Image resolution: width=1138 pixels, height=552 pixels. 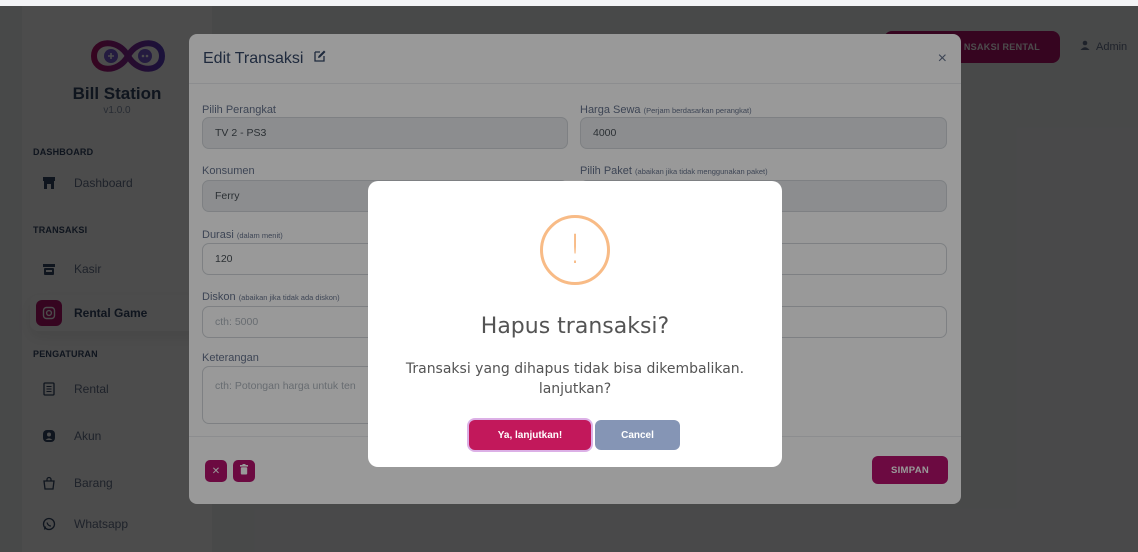 I want to click on confirm-button: Ya, lanjutkan!, so click(x=530, y=435).